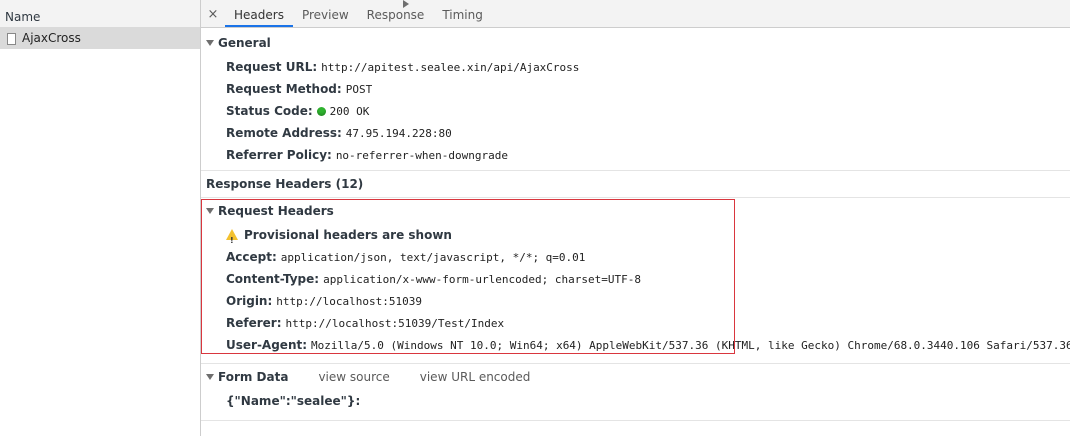 The width and height of the screenshot is (1070, 436). Describe the element at coordinates (273, 279) in the screenshot. I see `header-key: Content-Type:` at that location.